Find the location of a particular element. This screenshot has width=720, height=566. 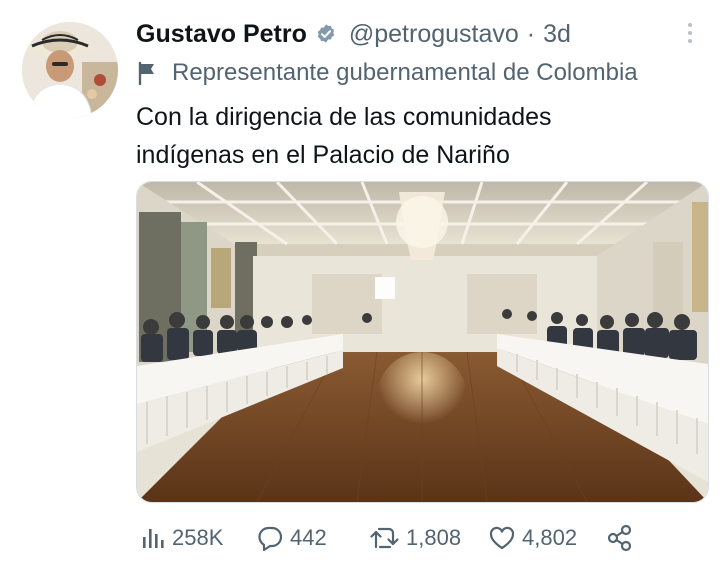

author-name: Gustavo Petro is located at coordinates (221, 34).